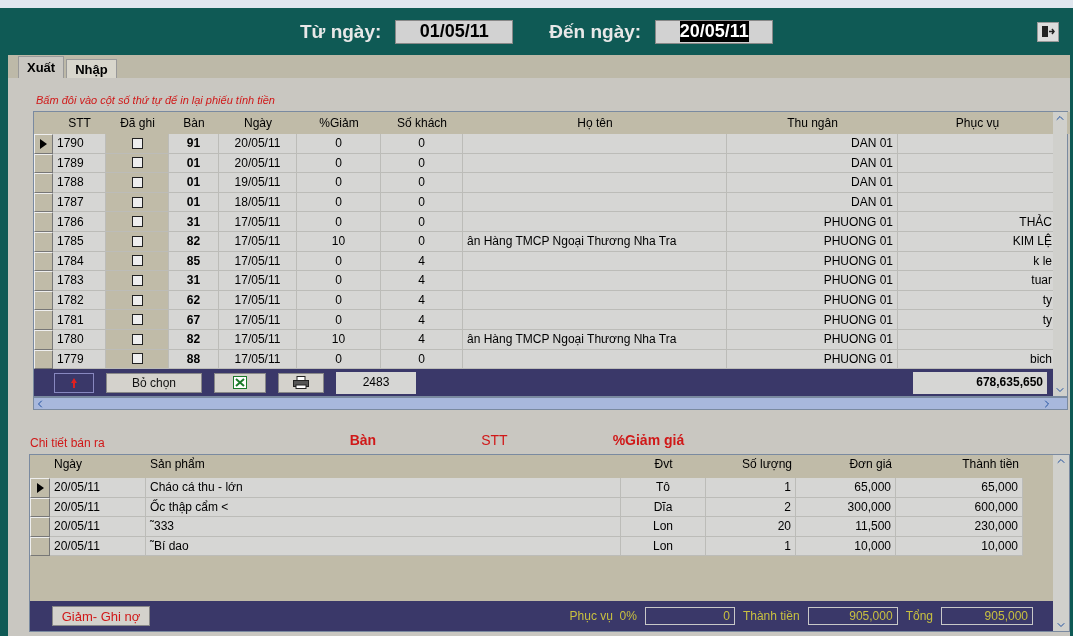  I want to click on table-cell: Ốc thập cẩm <, so click(383, 507).